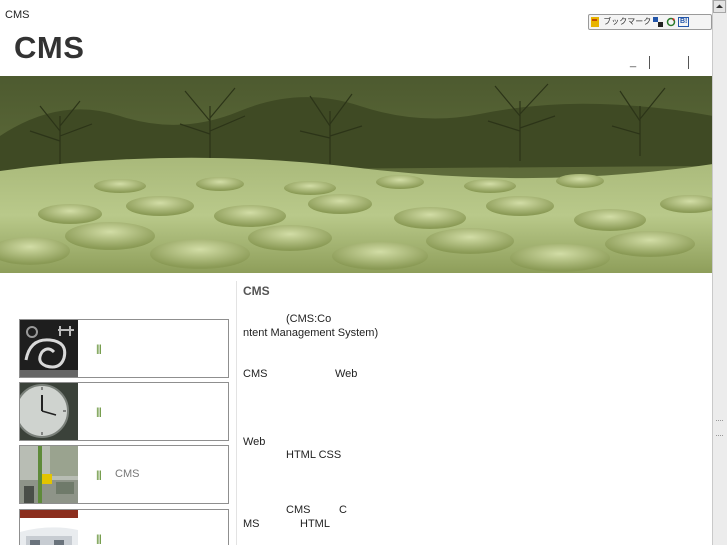 The image size is (727, 545). I want to click on vertical-scrollbar, so click(719, 272).